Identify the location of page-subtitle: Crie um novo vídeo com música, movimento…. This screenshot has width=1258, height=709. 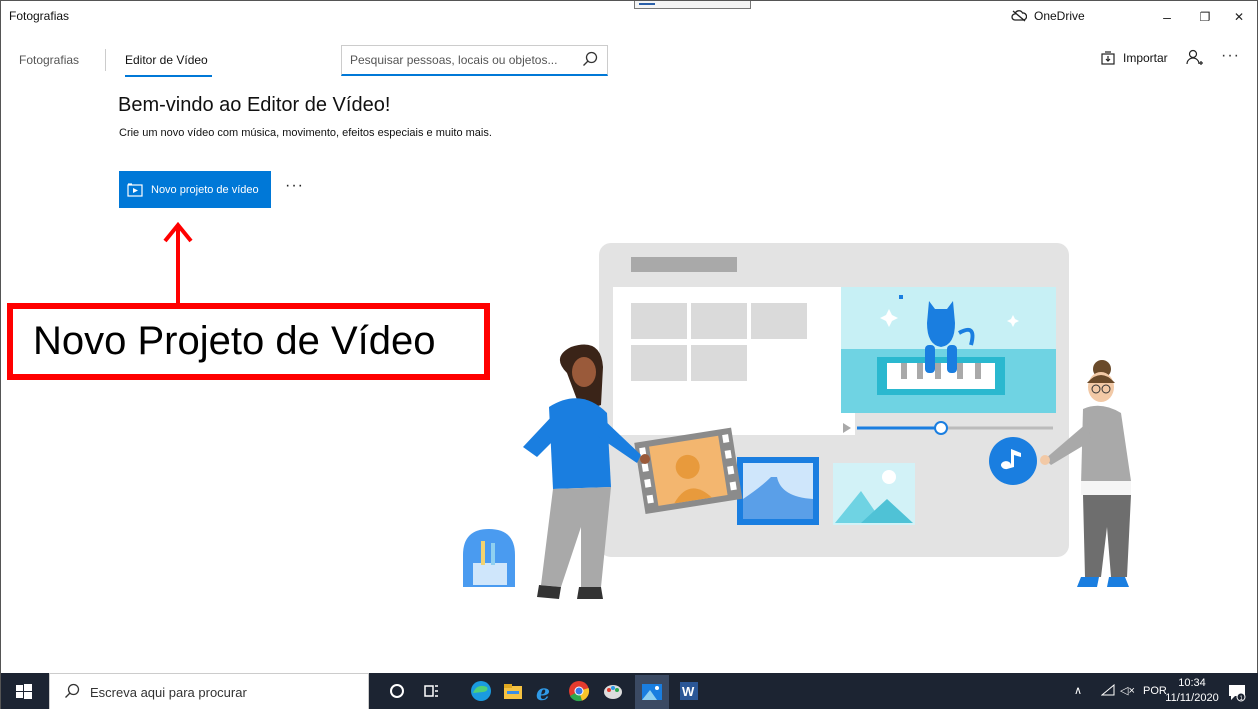
(305, 133).